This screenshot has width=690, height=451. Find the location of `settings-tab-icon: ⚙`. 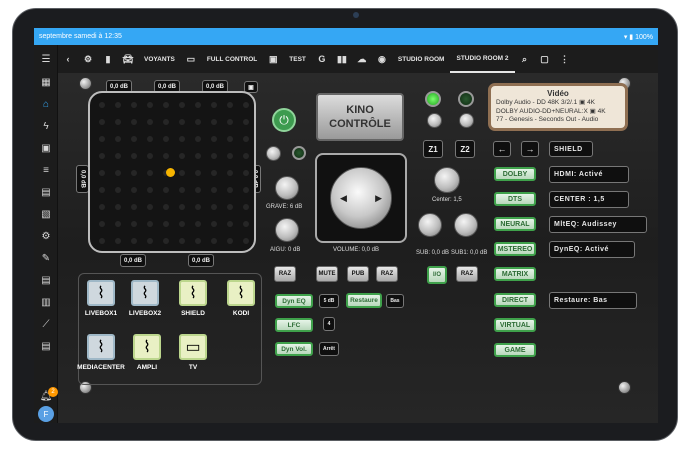

settings-tab-icon: ⚙ is located at coordinates (88, 59).